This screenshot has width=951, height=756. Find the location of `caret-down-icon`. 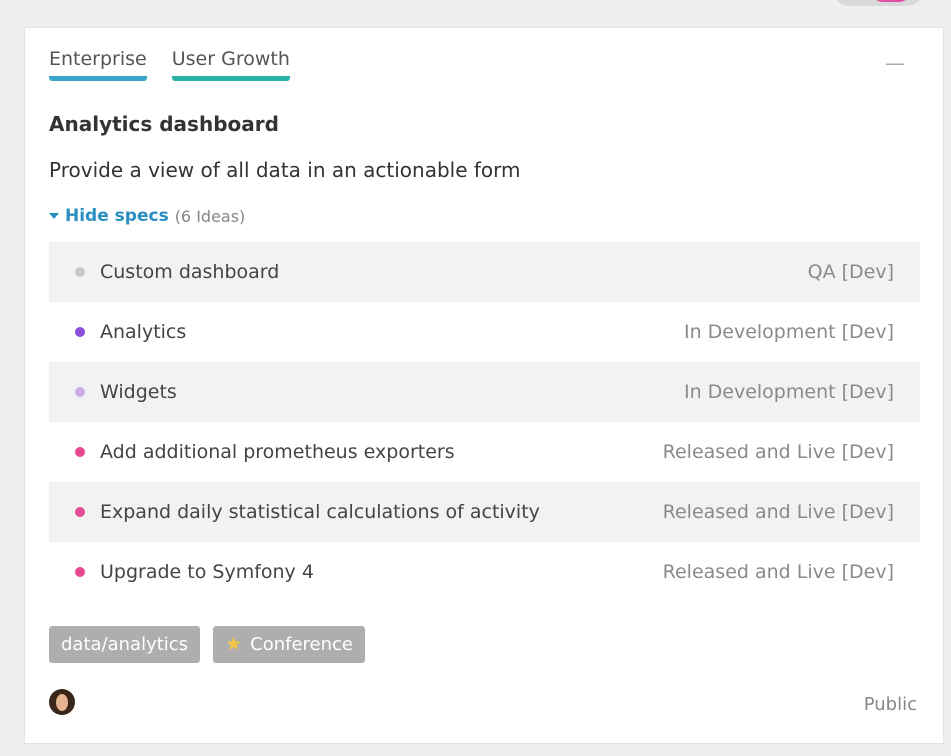

caret-down-icon is located at coordinates (54, 216).